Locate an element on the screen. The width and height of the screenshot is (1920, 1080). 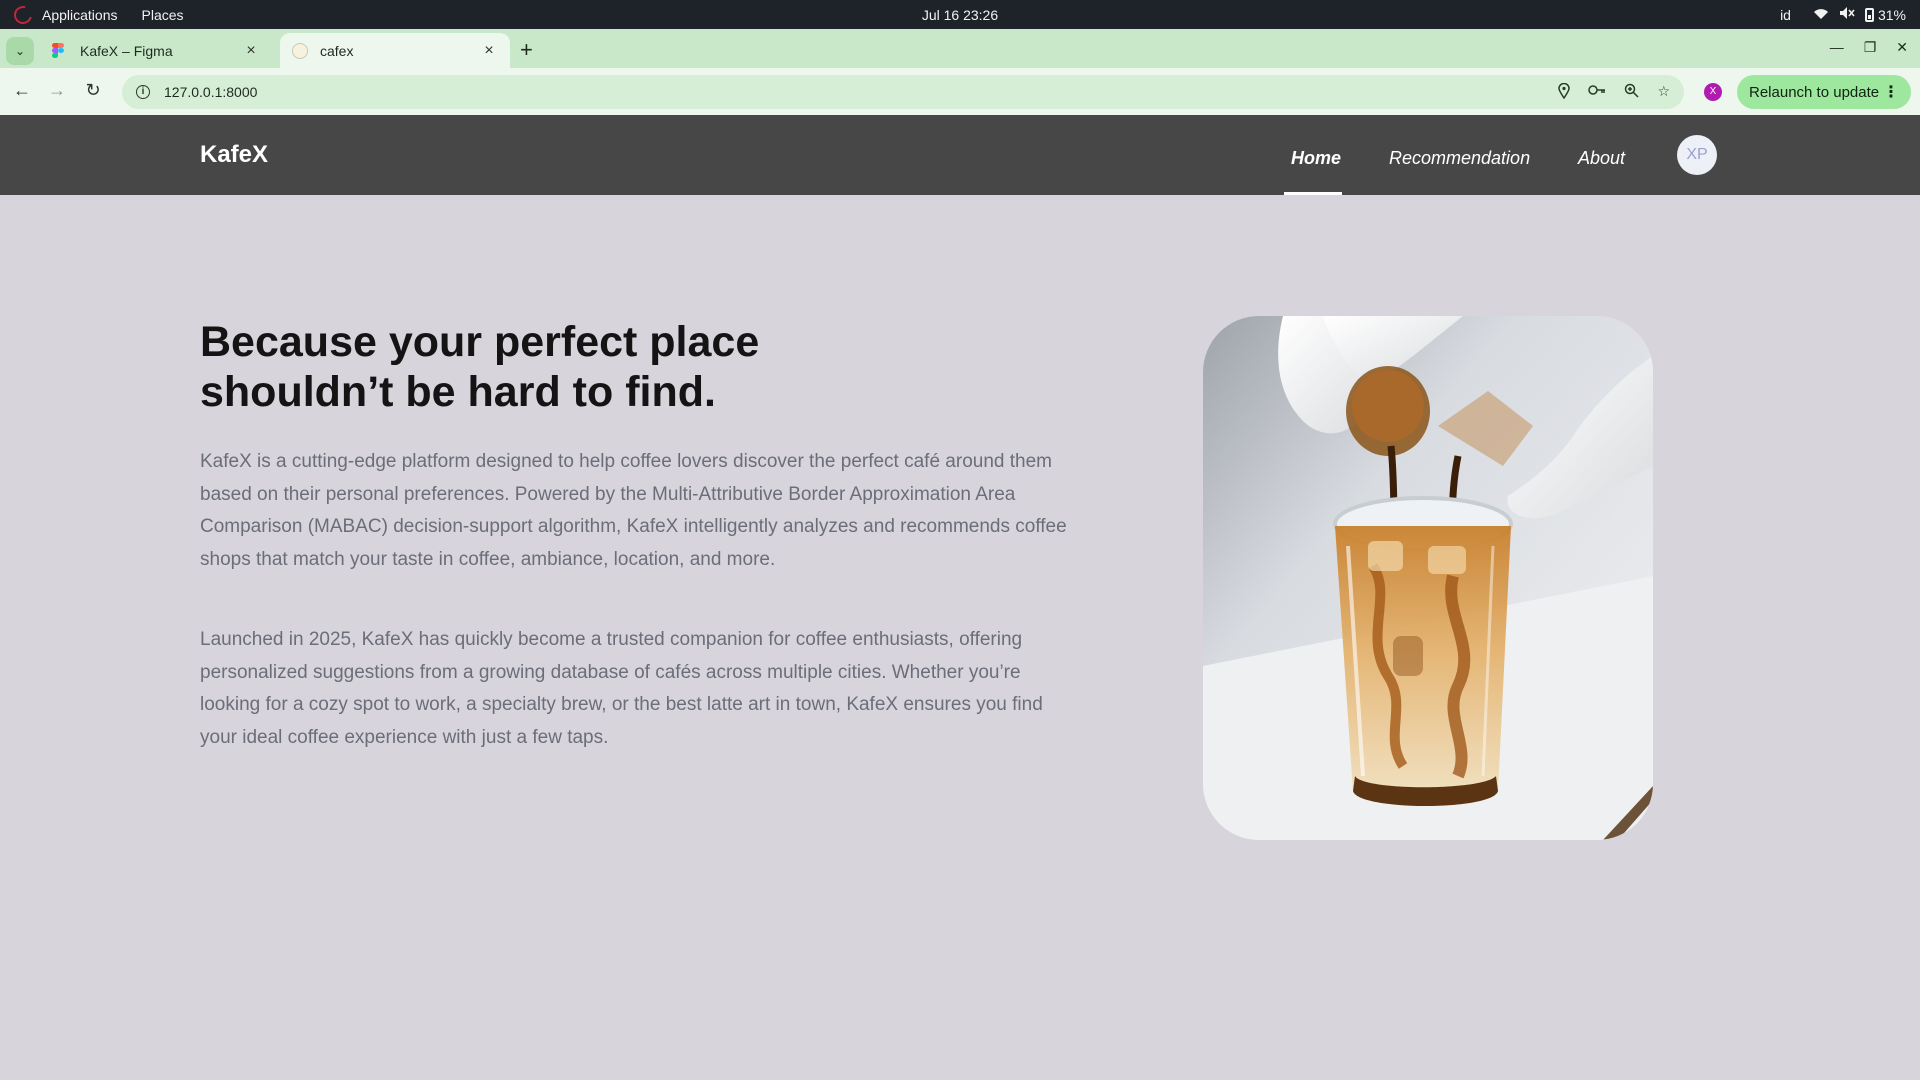
iced-coffee-image is located at coordinates (1428, 578).